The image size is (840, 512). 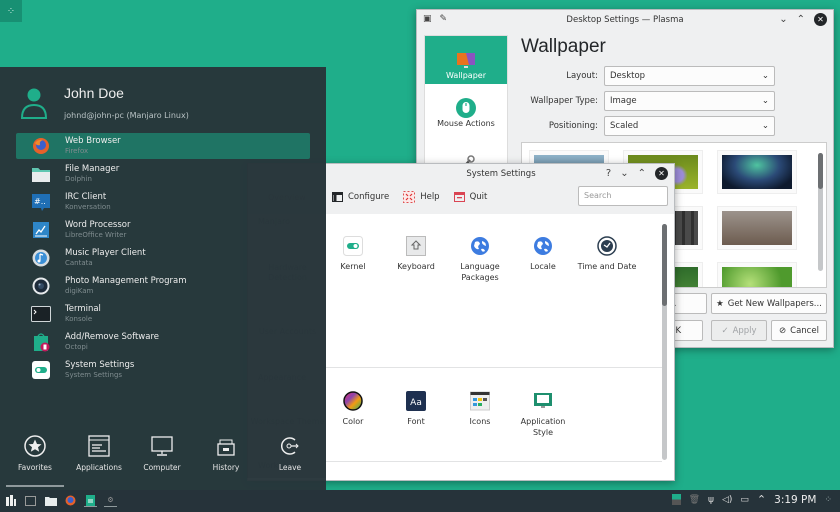 What do you see at coordinates (598, 195) in the screenshot?
I see `search-placeholder: Search` at bounding box center [598, 195].